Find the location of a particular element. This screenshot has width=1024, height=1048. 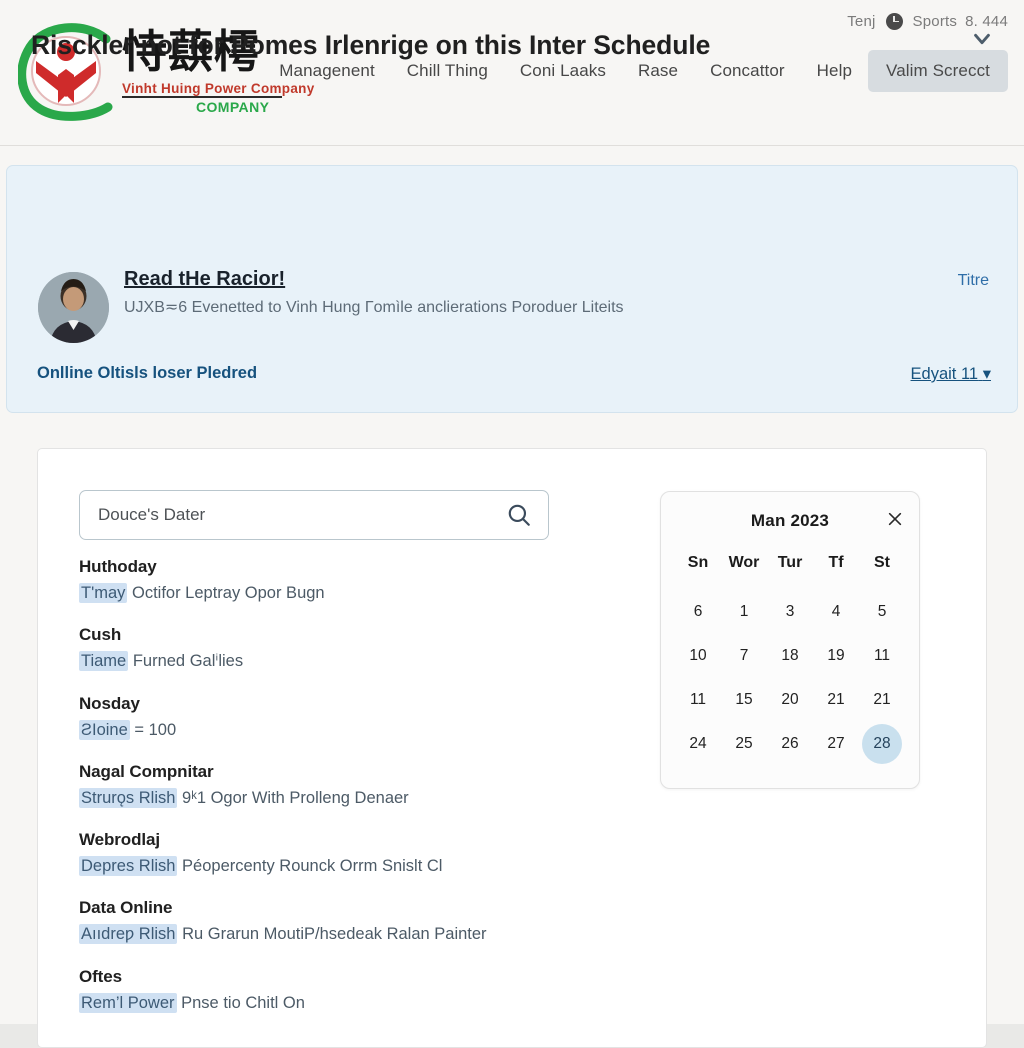

list-item-description: Tiame Furned Galⁱlies is located at coordinates (359, 661).